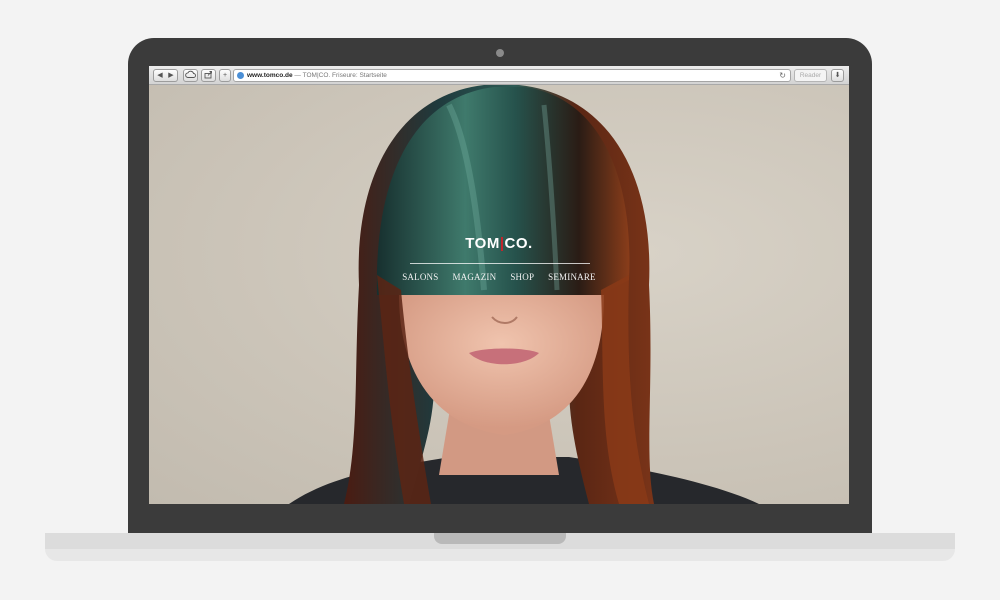 This screenshot has width=1000, height=600. I want to click on globe-icon, so click(240, 75).